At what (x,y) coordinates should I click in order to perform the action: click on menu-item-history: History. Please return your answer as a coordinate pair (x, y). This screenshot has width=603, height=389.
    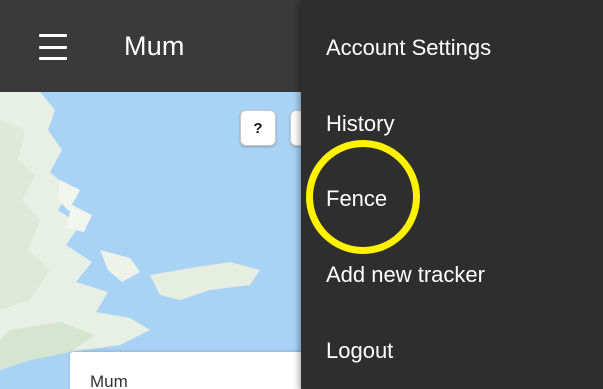
    Looking at the image, I should click on (452, 124).